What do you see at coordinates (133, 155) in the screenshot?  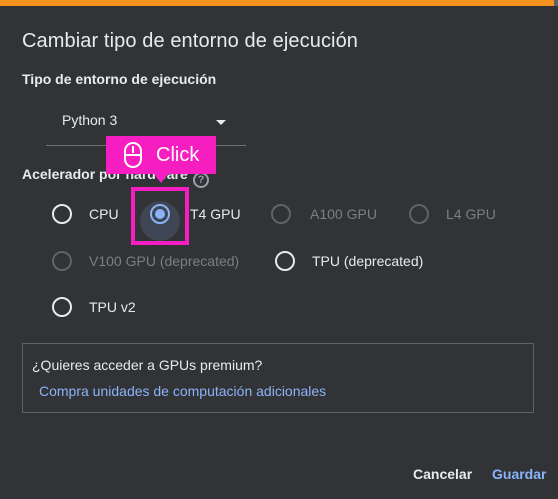 I see `mouse-icon` at bounding box center [133, 155].